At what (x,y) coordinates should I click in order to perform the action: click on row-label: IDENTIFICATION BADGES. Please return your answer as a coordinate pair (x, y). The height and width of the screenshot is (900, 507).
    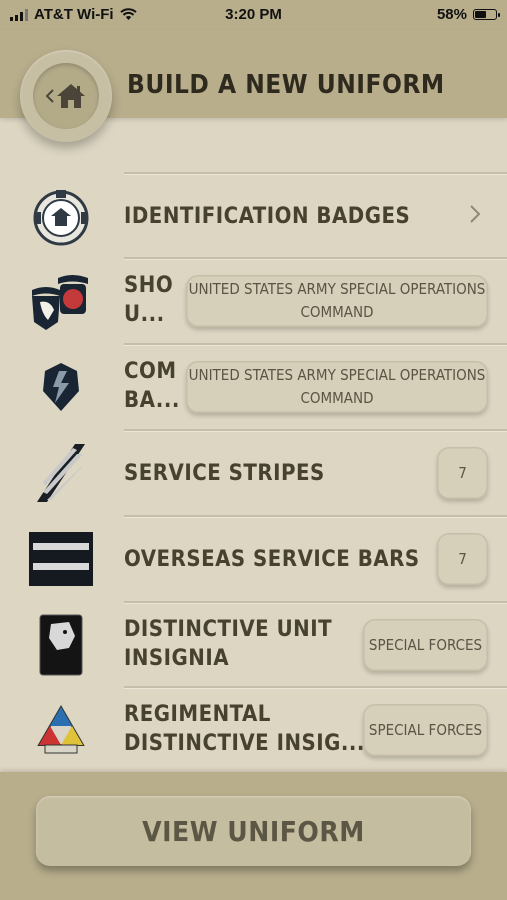
    Looking at the image, I should click on (267, 216).